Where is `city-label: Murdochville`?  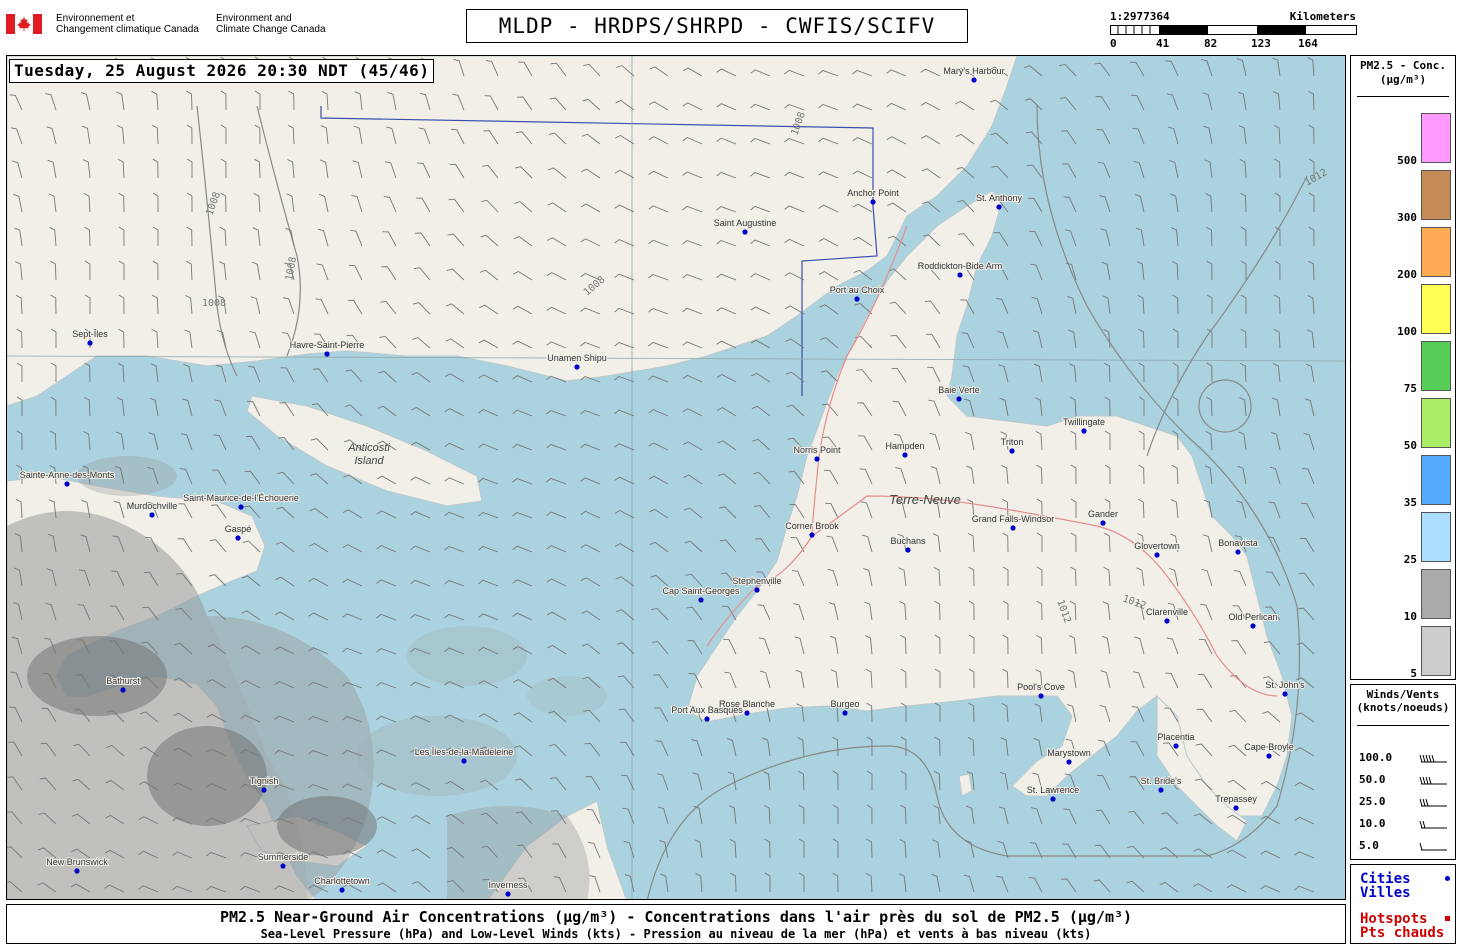
city-label: Murdochville is located at coordinates (152, 506).